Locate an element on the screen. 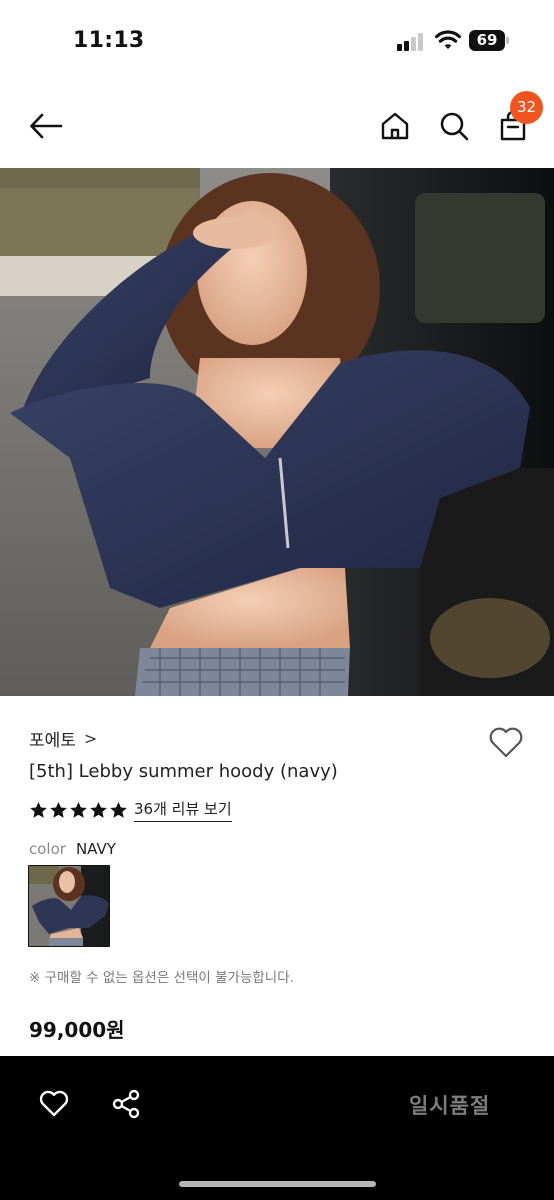  cart-count-badge: 32 is located at coordinates (526, 107).